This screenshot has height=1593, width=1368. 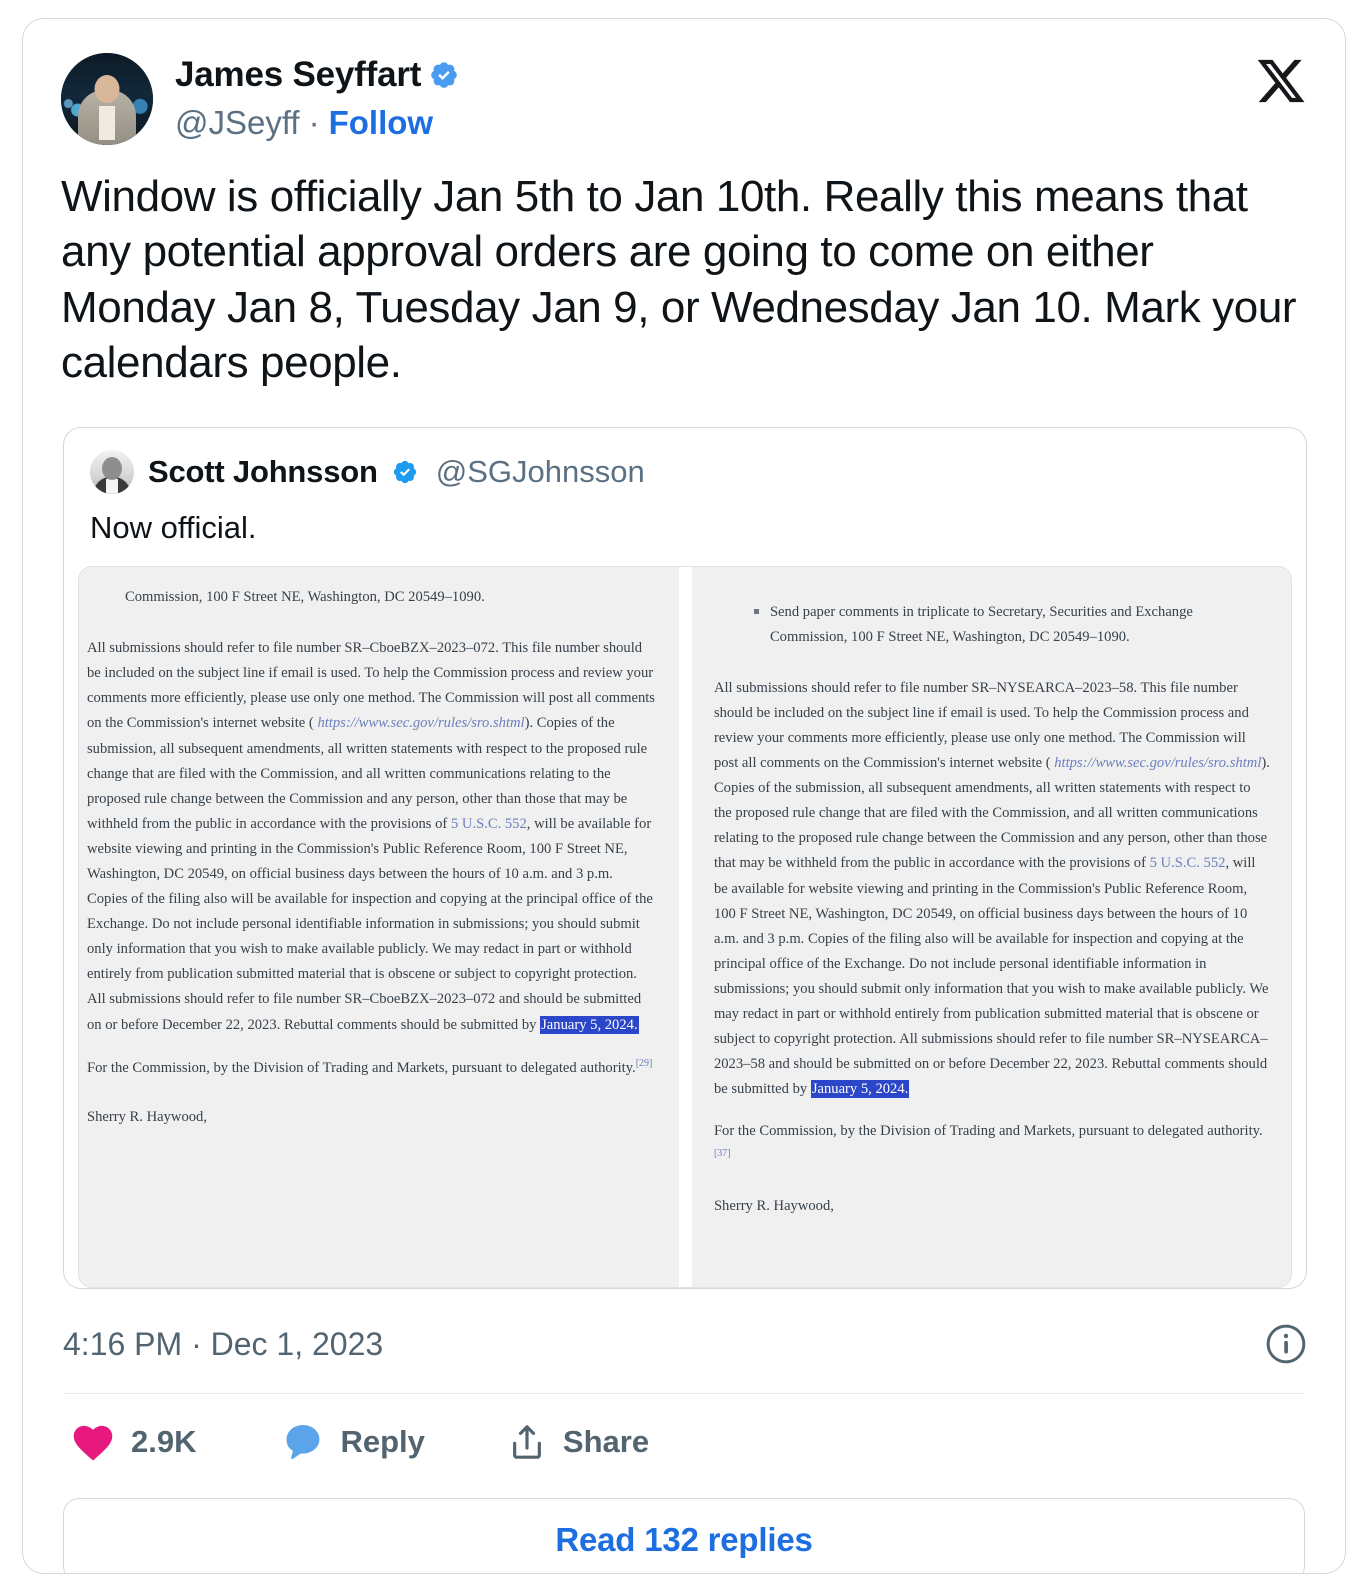 I want to click on doc-right-url: https://www.sec.gov/rules/sro.shtml, so click(x=1157, y=763).